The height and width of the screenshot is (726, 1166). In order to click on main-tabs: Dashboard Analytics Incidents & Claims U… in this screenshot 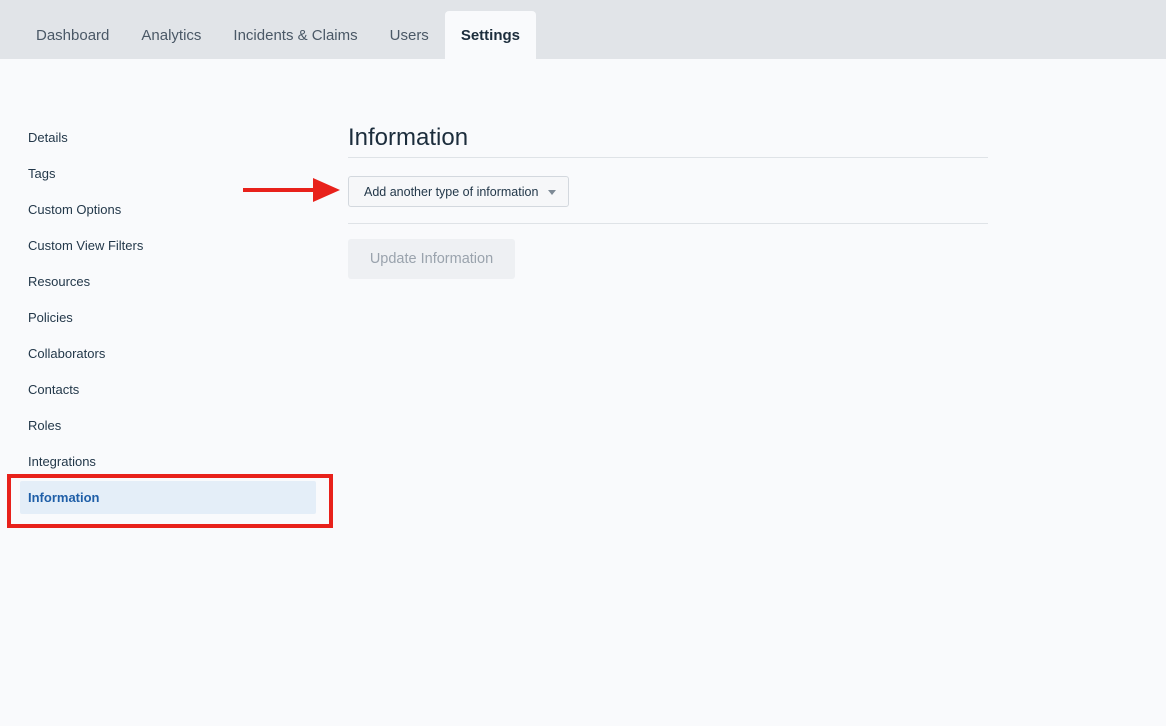, I will do `click(278, 35)`.